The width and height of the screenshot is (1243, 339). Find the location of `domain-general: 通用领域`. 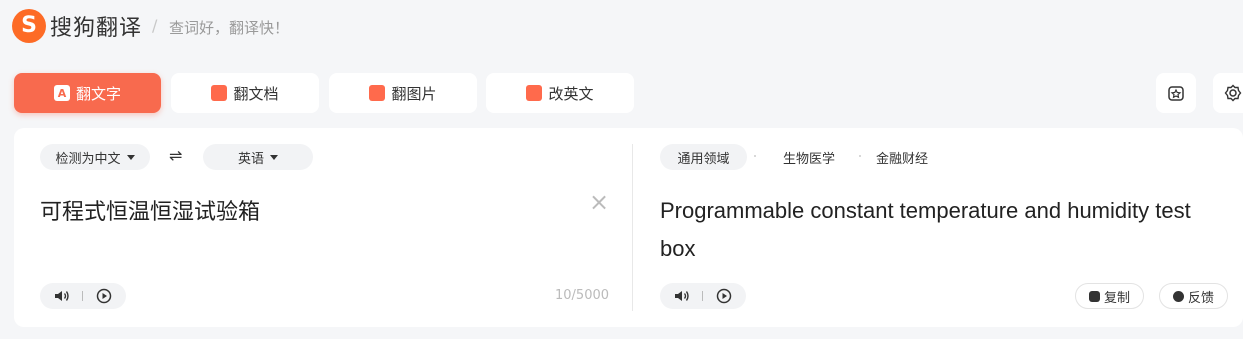

domain-general: 通用领域 is located at coordinates (703, 157).